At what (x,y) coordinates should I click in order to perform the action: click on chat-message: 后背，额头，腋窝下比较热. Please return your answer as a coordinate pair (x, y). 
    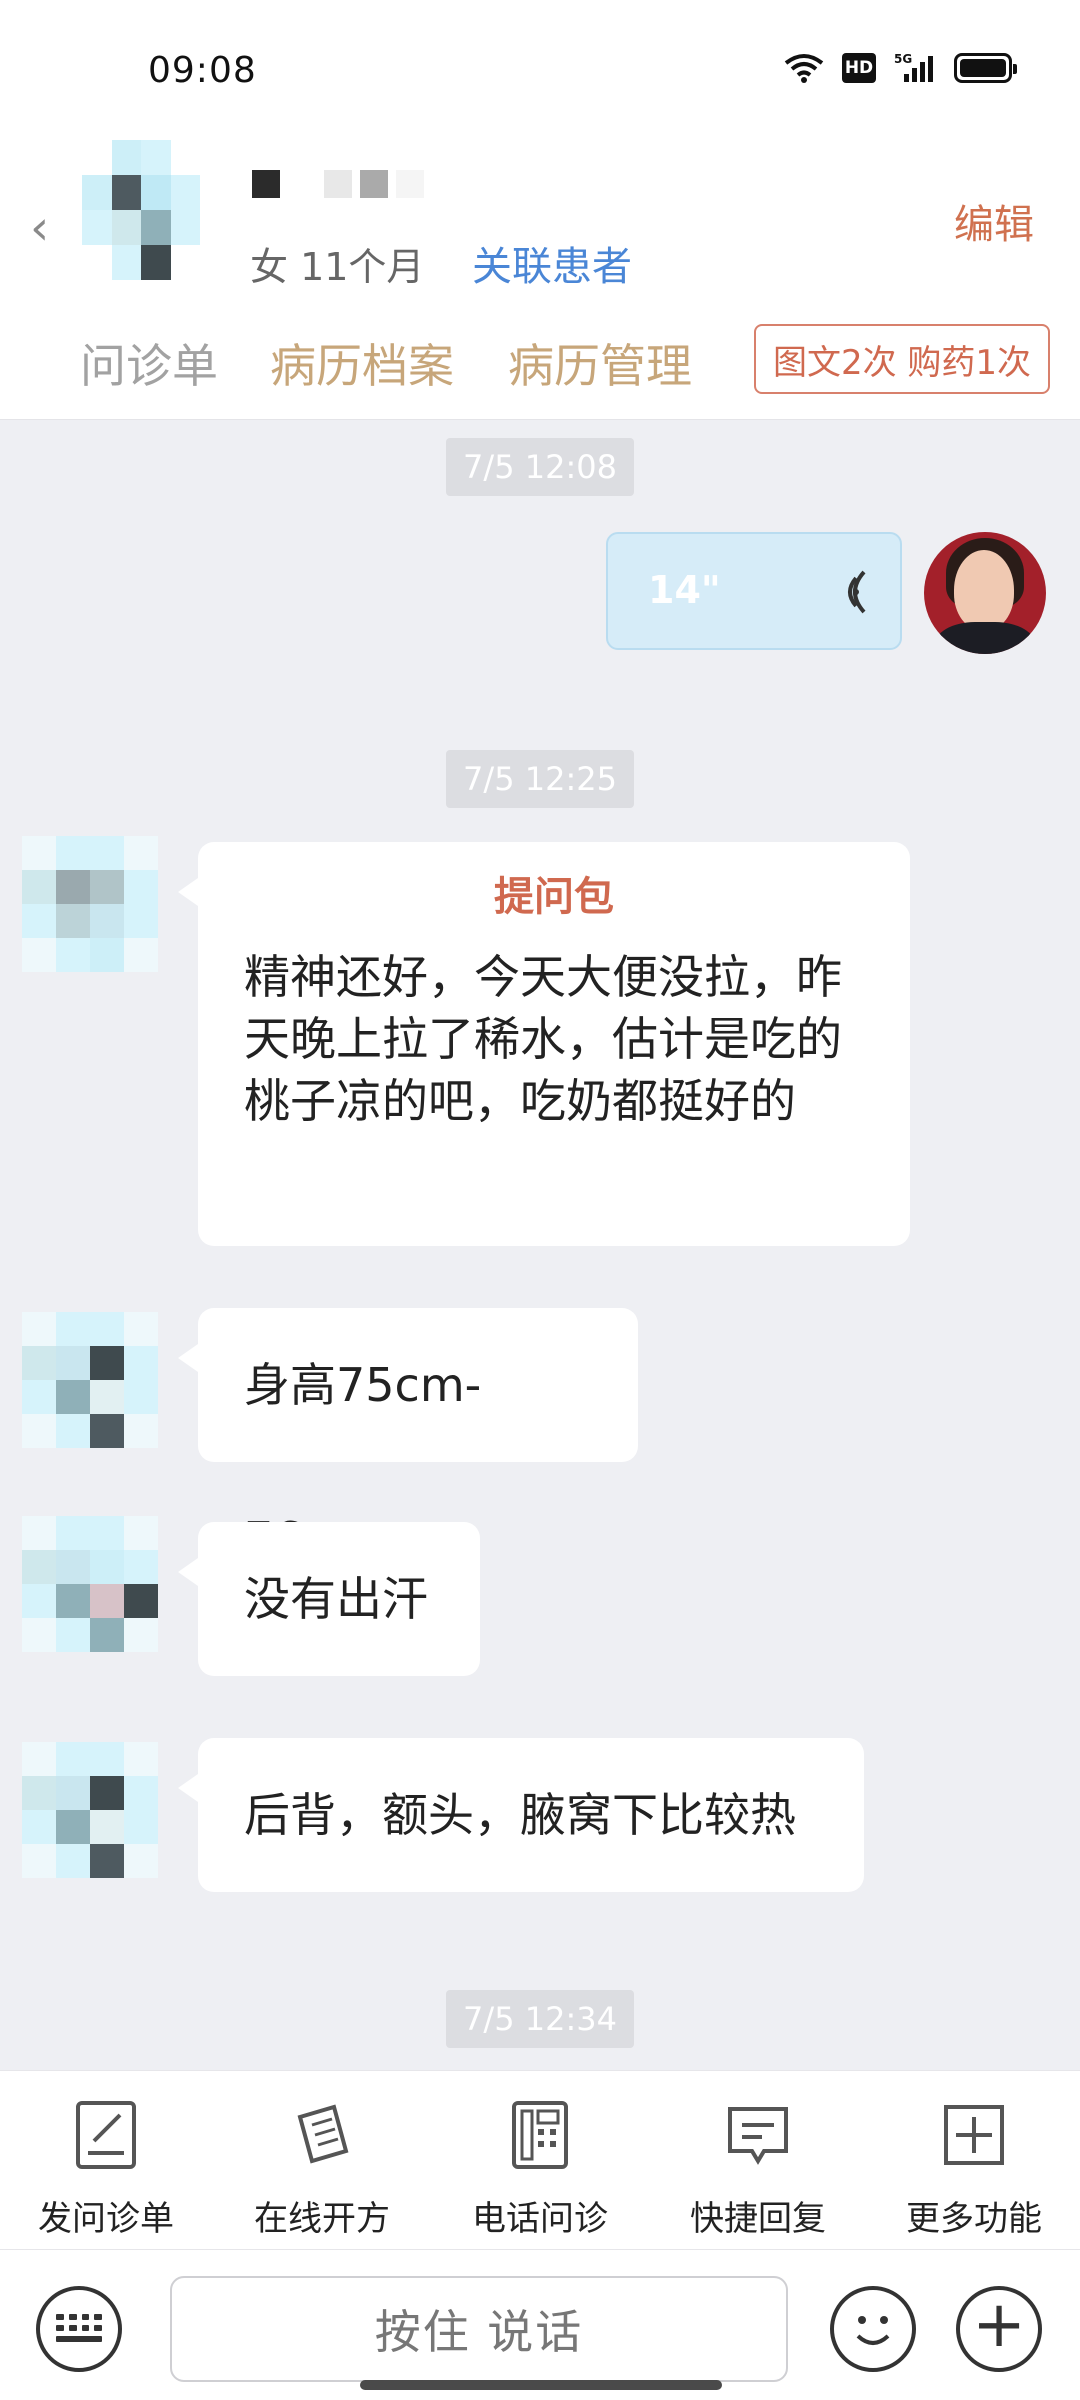
    Looking at the image, I should click on (521, 1815).